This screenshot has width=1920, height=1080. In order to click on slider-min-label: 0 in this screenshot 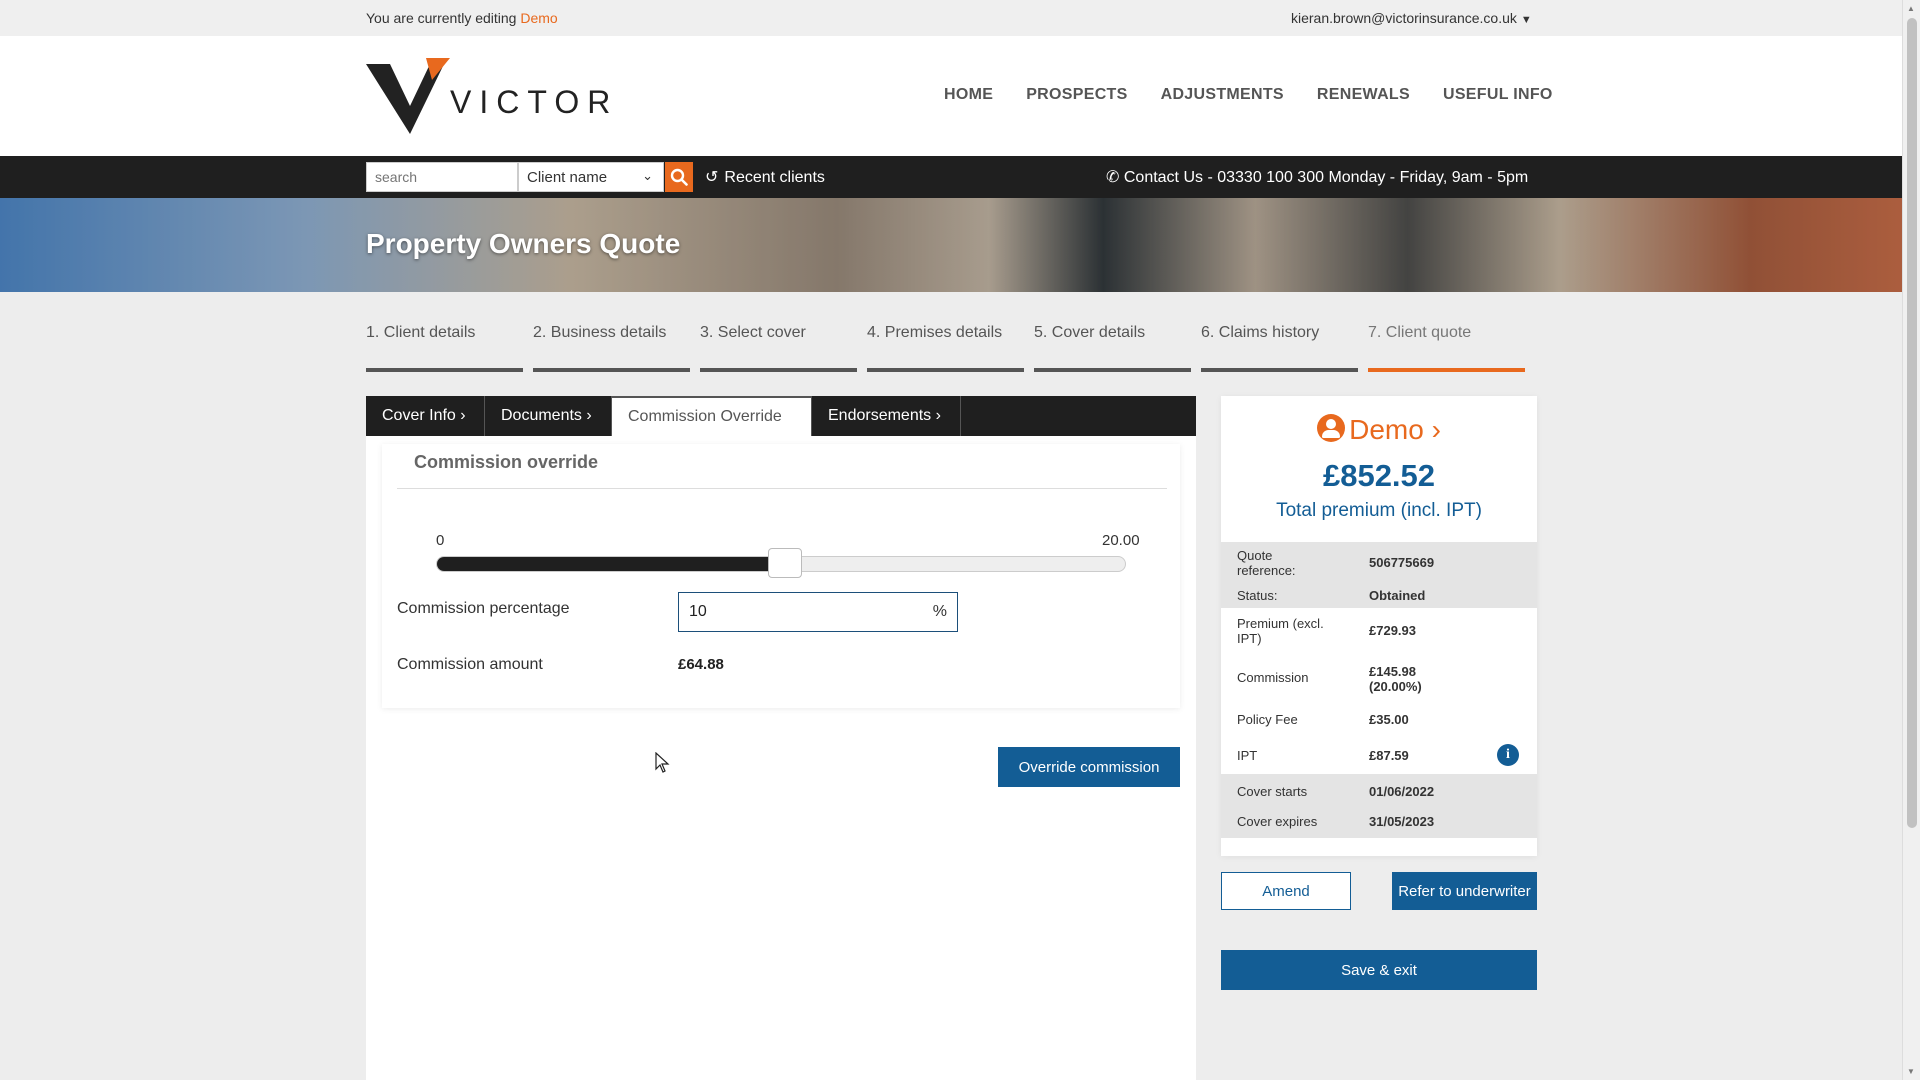, I will do `click(440, 540)`.